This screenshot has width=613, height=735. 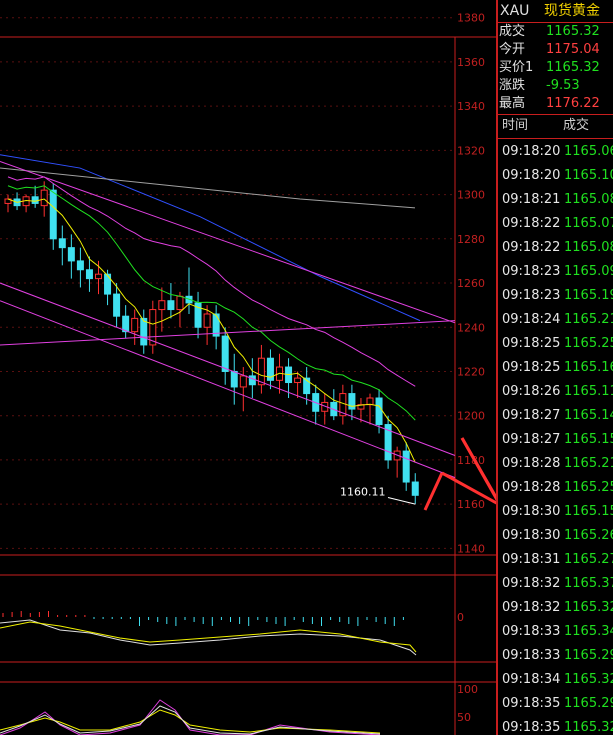 I want to click on tick-price: 1165.25, so click(x=588, y=487).